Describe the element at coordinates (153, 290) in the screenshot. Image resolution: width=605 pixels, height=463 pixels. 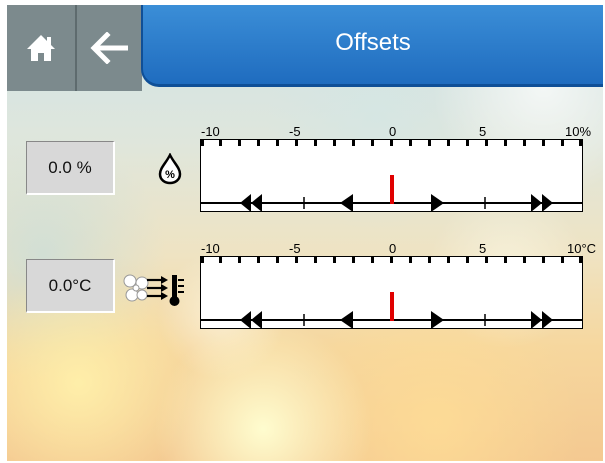
I see `fan-temperature-icon` at that location.